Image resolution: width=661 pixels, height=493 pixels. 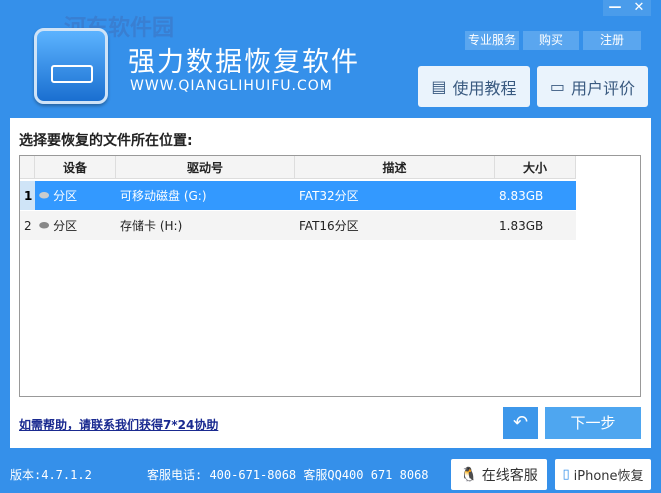 I want to click on table-header: 设备 驱动号 描述 大小, so click(x=298, y=167).